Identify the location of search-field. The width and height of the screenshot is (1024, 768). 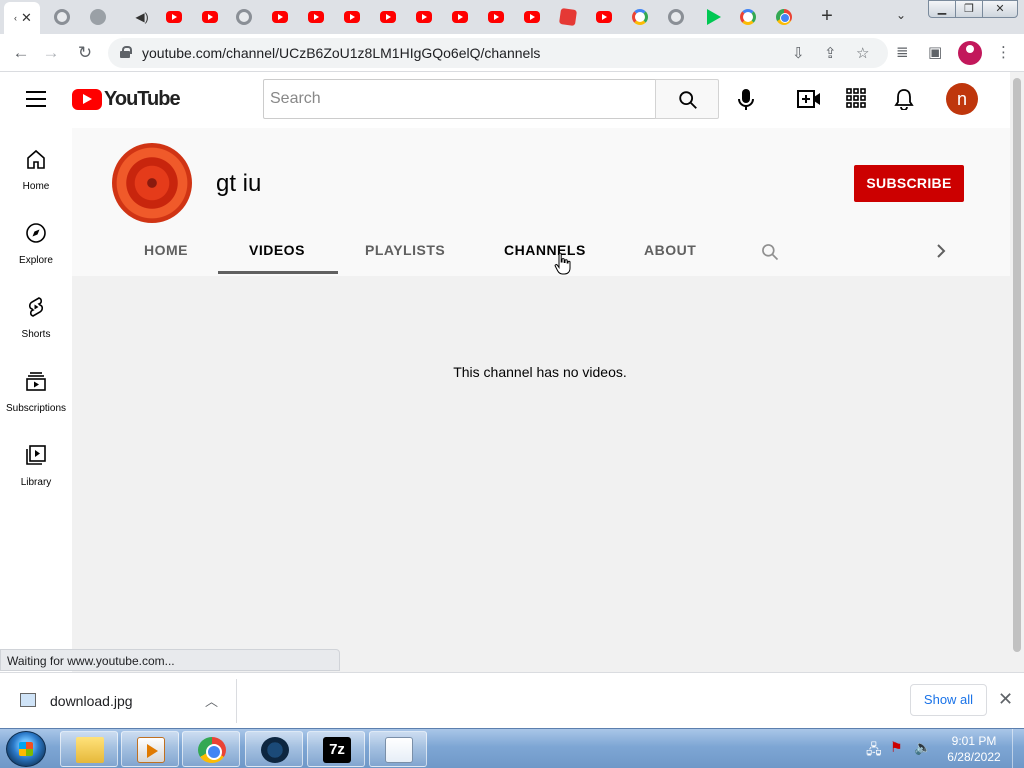
(459, 99).